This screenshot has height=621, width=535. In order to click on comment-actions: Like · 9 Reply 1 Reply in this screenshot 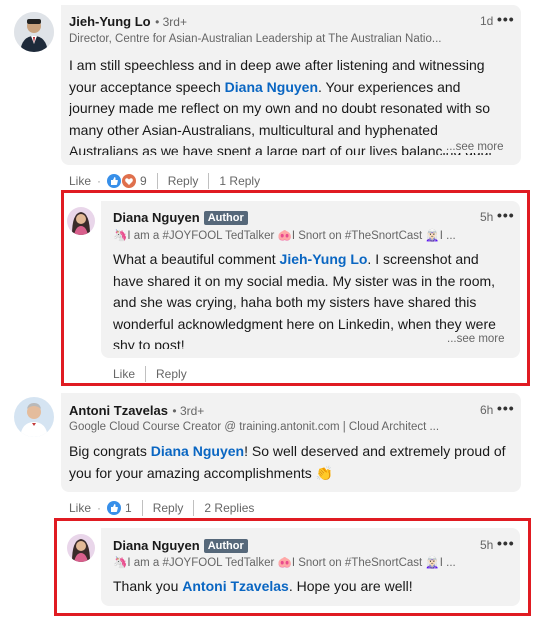, I will do `click(165, 181)`.